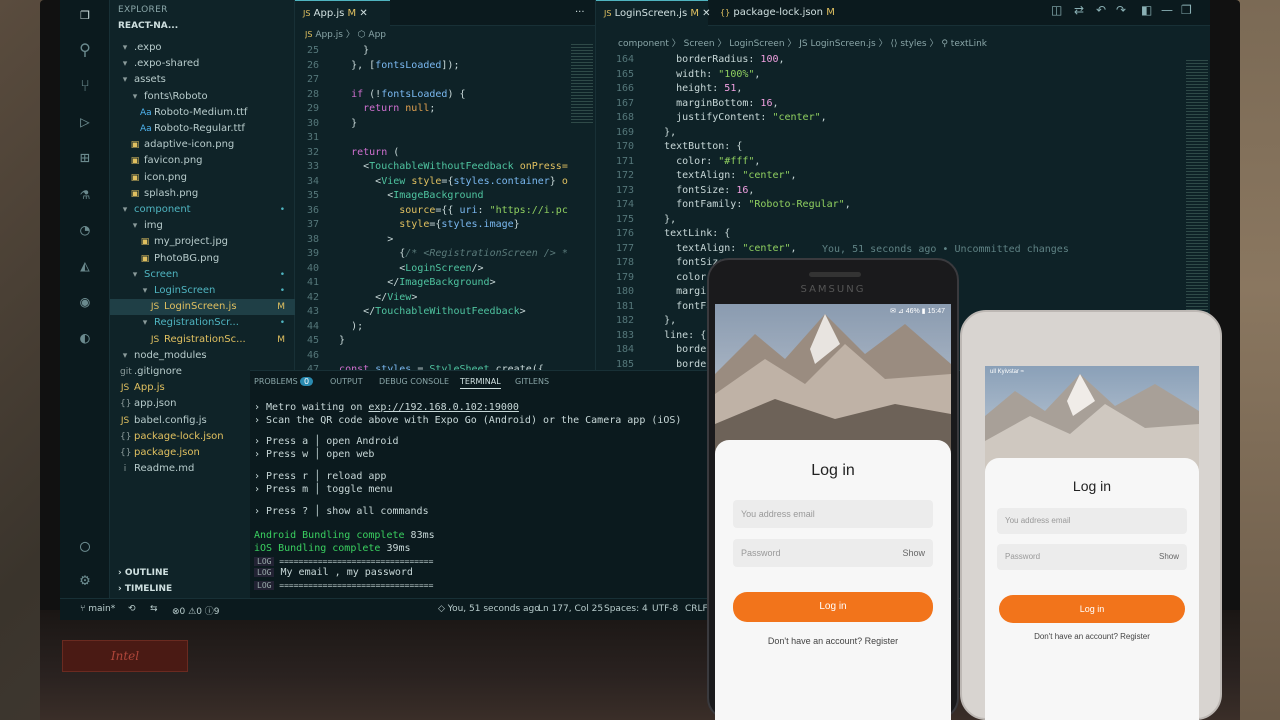 This screenshot has height=720, width=1280. Describe the element at coordinates (202, 178) in the screenshot. I see `file-tree-item: ▣ icon.png` at that location.